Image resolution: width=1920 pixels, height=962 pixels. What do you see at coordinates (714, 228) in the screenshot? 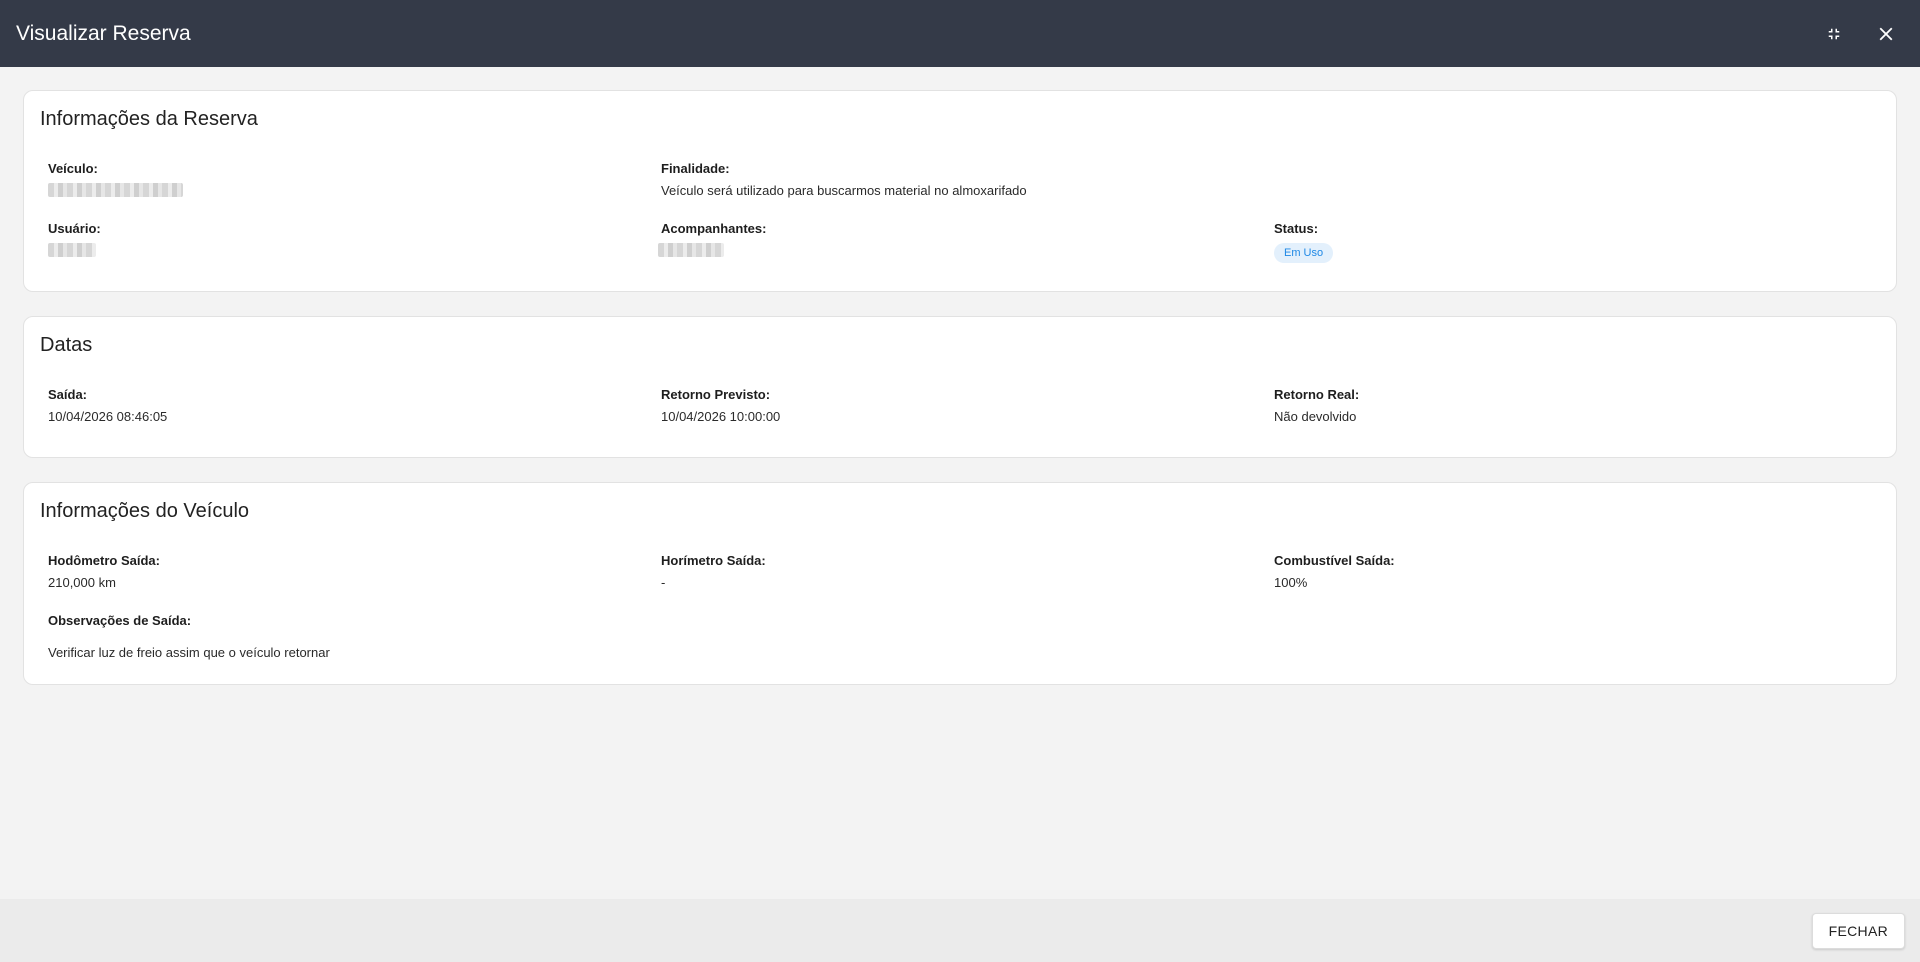
I see `acompanhantes-label: Acompanhantes:` at bounding box center [714, 228].